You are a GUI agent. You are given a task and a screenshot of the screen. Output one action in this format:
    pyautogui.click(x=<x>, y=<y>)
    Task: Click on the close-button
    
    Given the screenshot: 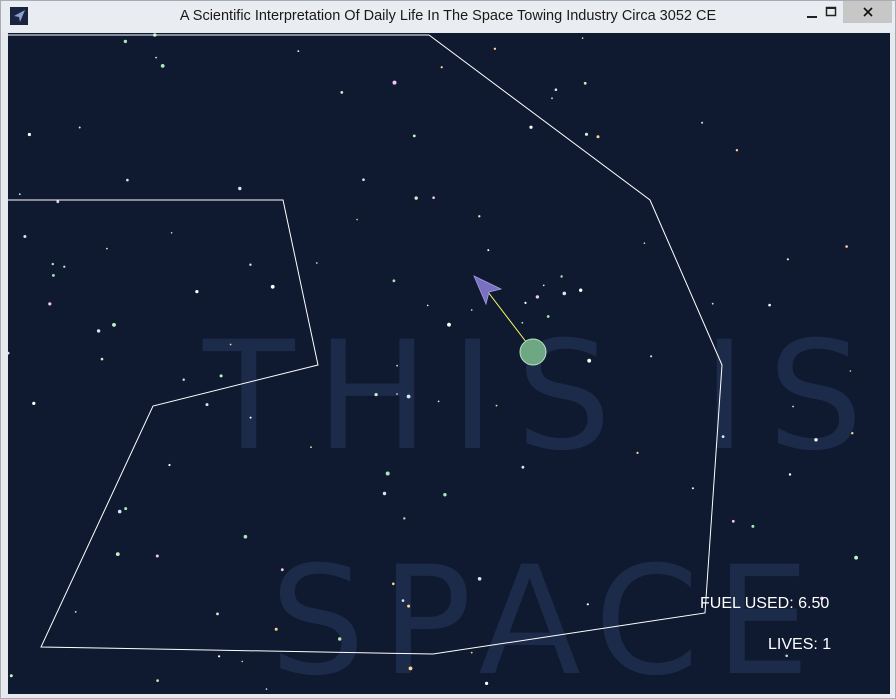 What is the action you would take?
    pyautogui.click(x=867, y=12)
    